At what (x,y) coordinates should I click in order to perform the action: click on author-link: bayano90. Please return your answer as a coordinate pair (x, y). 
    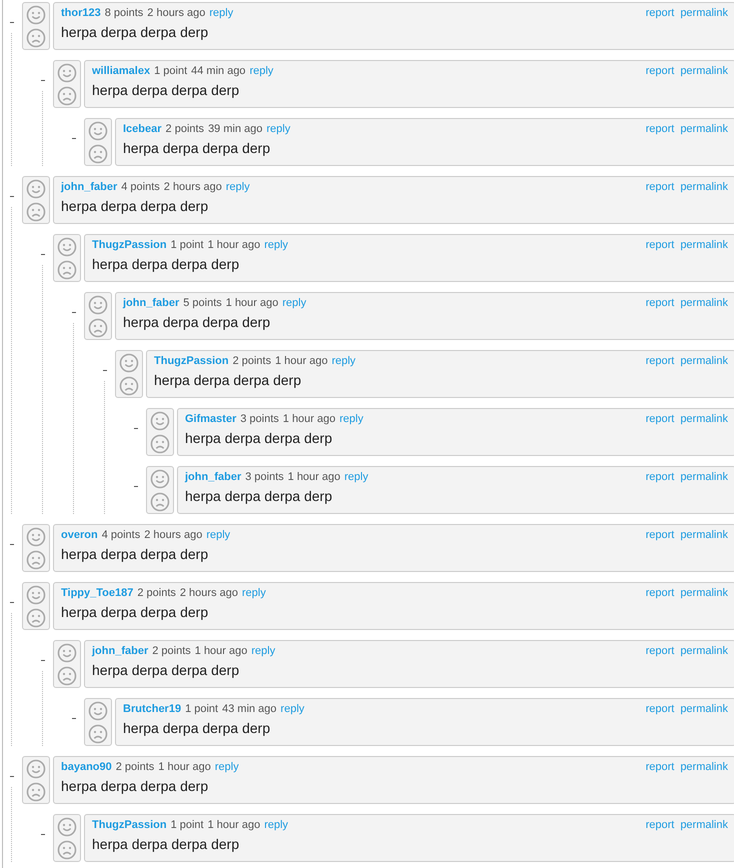
    Looking at the image, I should click on (86, 767).